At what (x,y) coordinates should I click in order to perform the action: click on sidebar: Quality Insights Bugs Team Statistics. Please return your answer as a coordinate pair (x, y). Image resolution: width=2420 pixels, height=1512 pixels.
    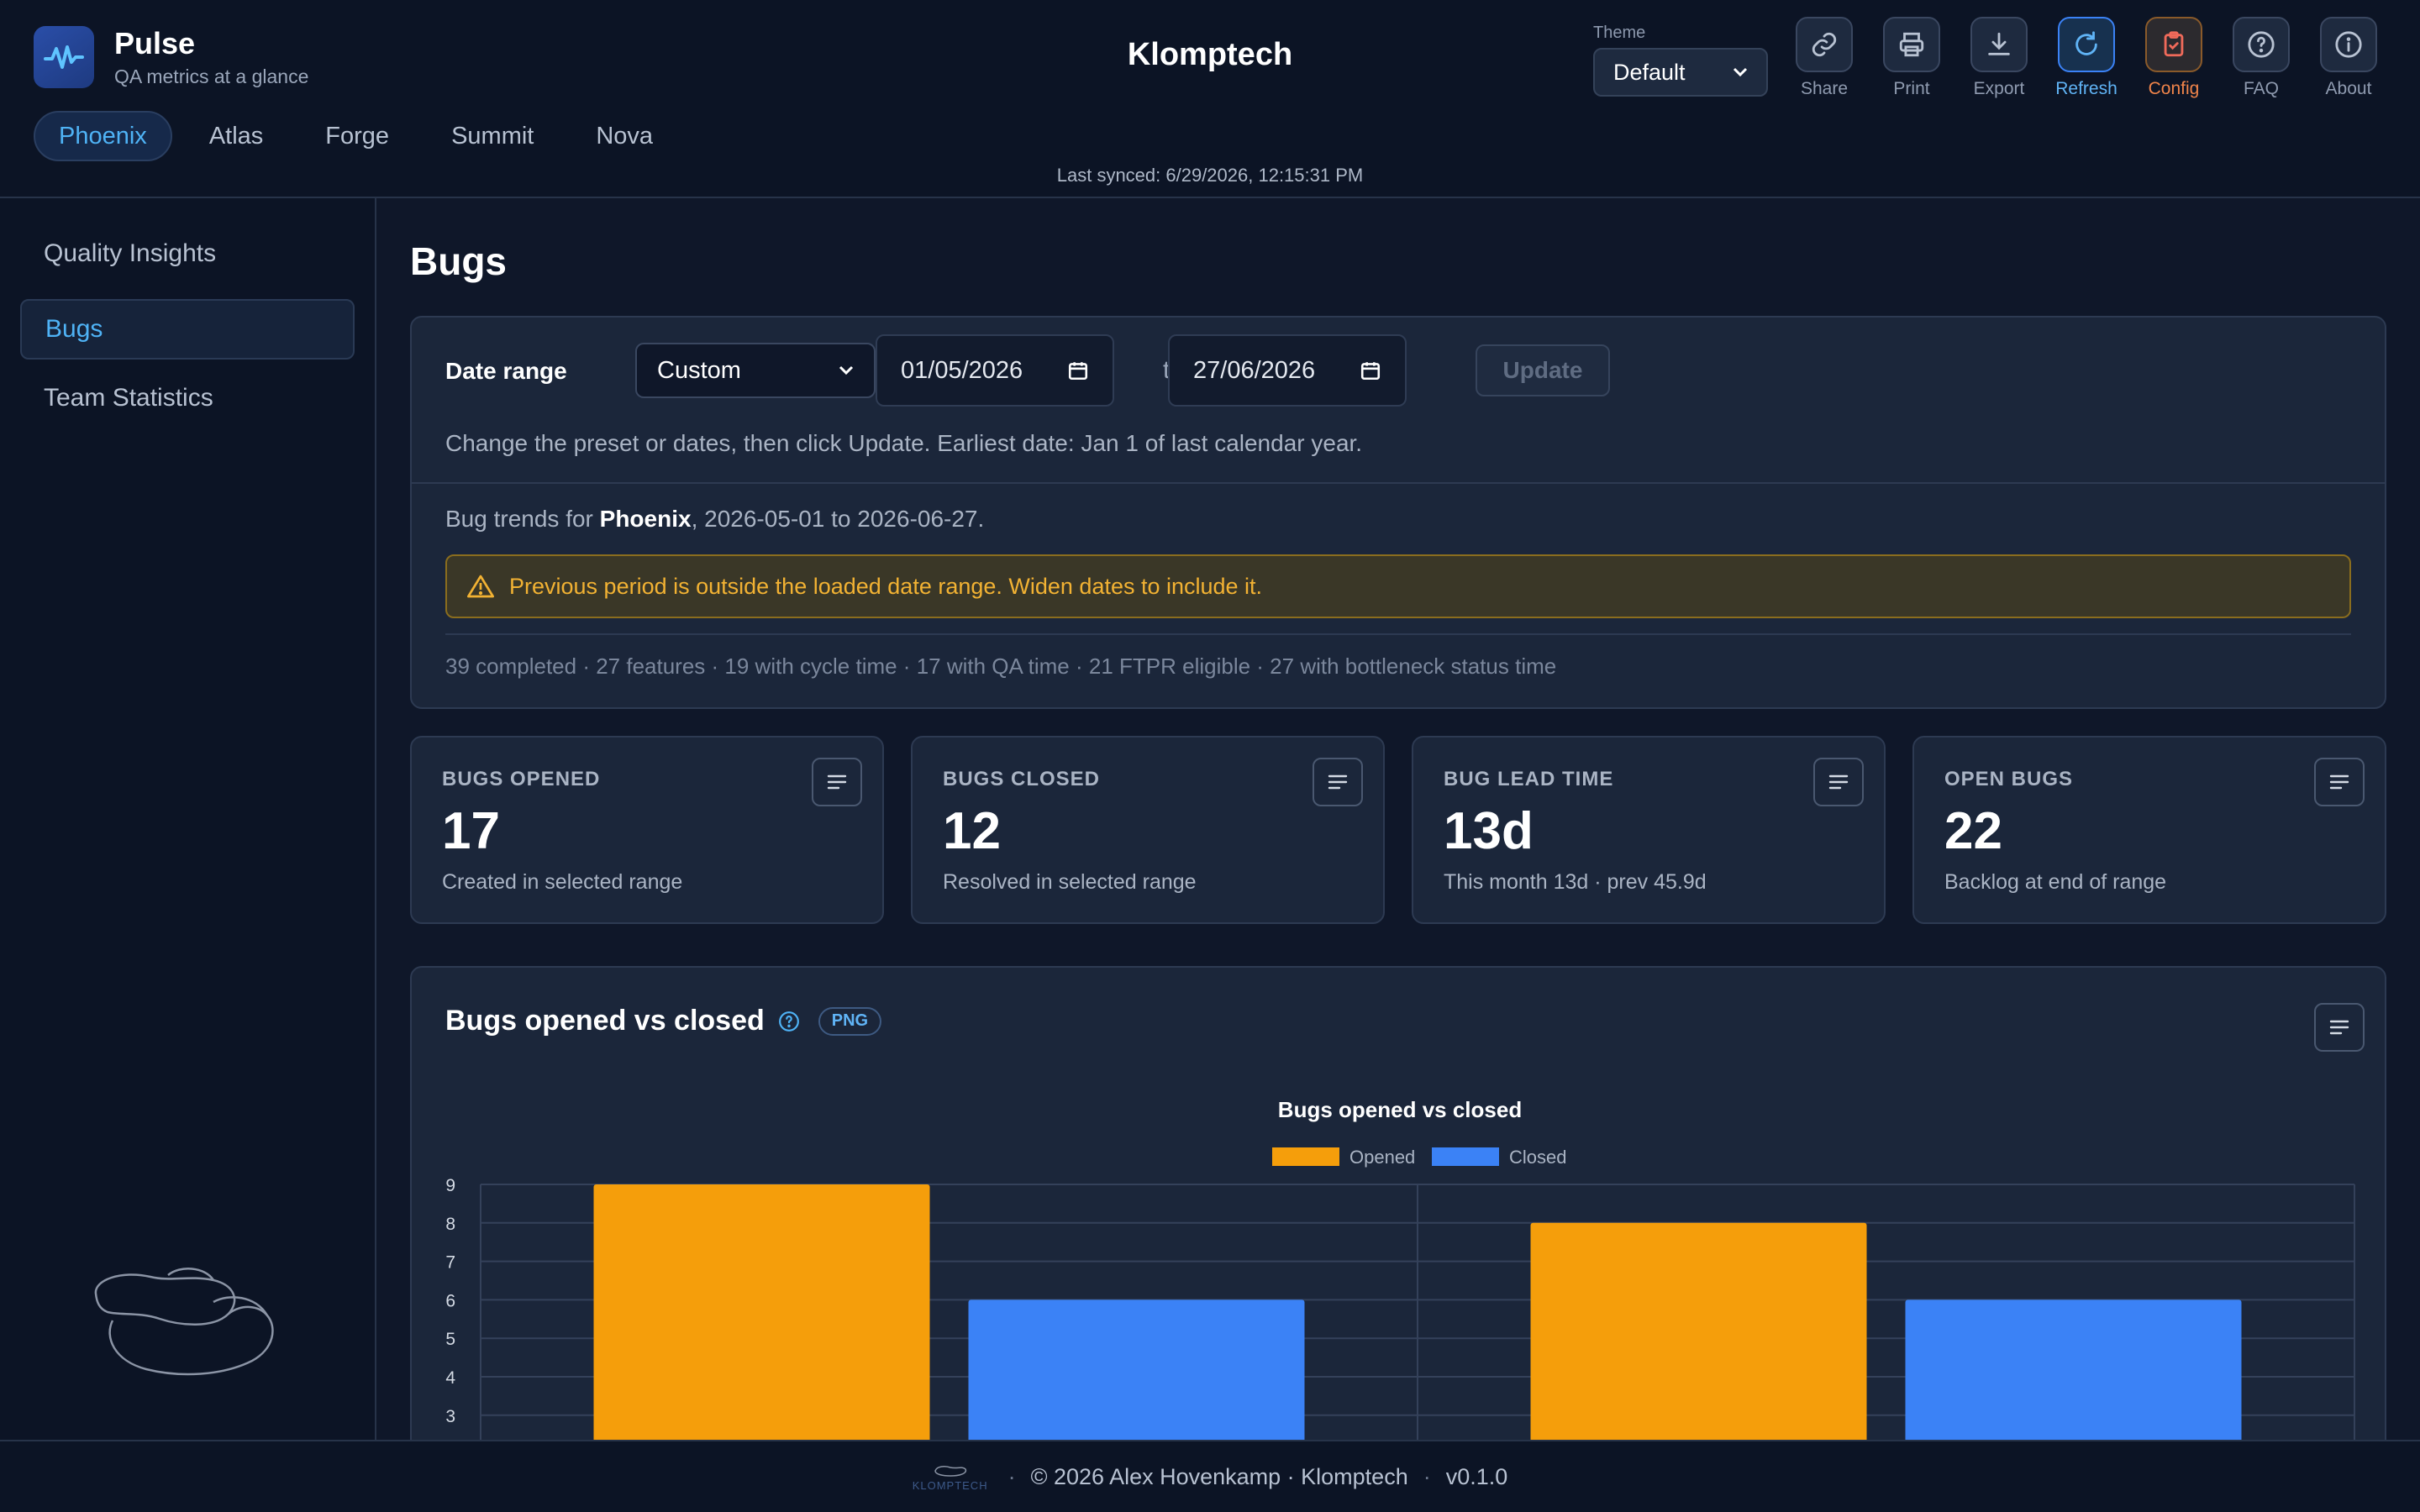
    Looking at the image, I should click on (188, 819).